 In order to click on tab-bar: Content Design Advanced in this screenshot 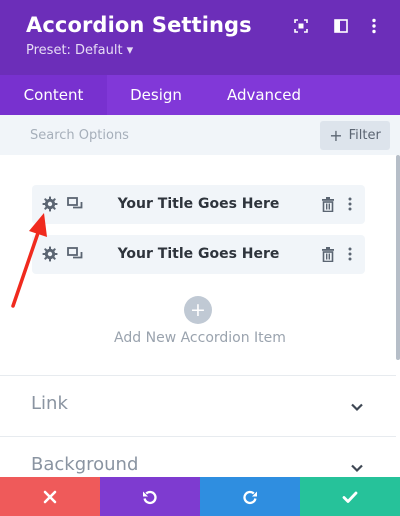, I will do `click(200, 95)`.